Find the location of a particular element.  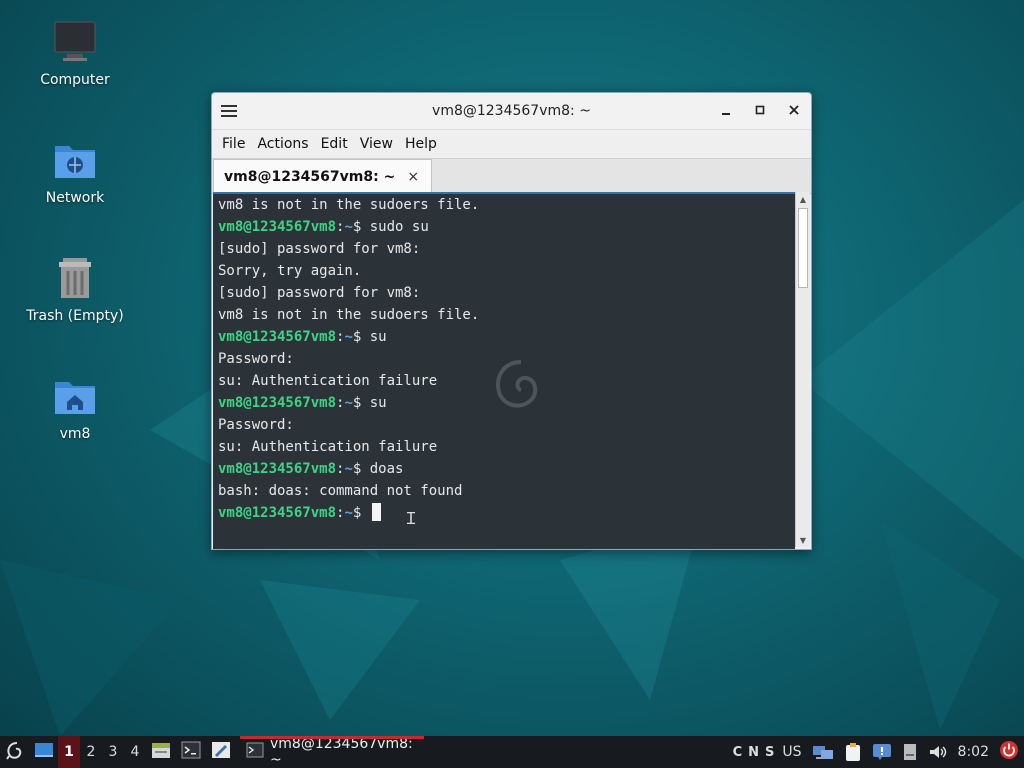

scrolllock-indicator: S is located at coordinates (770, 752).